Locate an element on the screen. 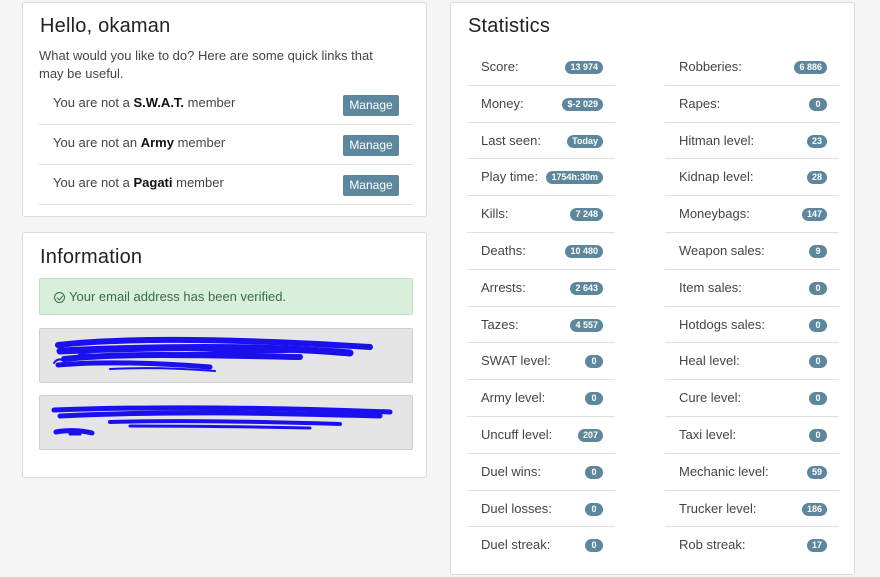  stat-row: Rapes: 0 is located at coordinates (752, 104).